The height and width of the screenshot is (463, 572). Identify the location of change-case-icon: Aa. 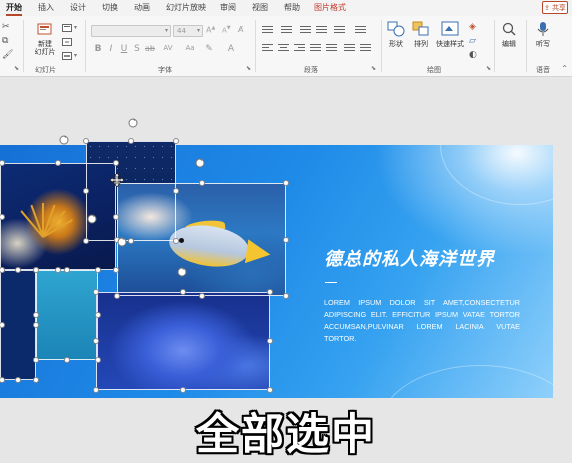
(190, 48).